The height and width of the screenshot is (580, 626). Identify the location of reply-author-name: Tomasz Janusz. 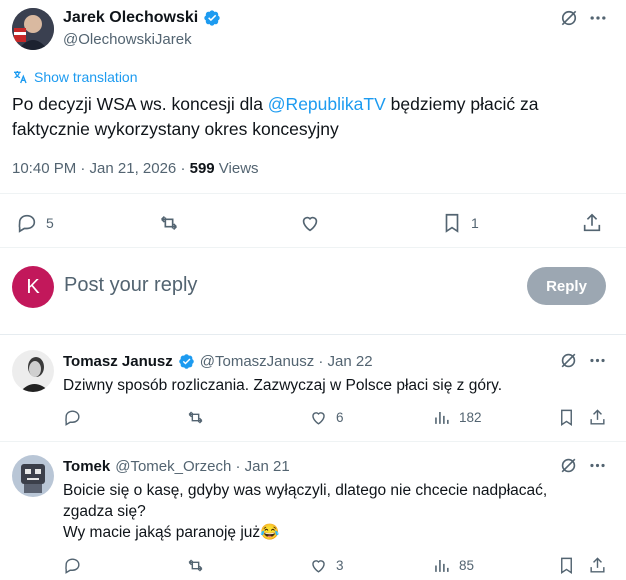
(118, 361).